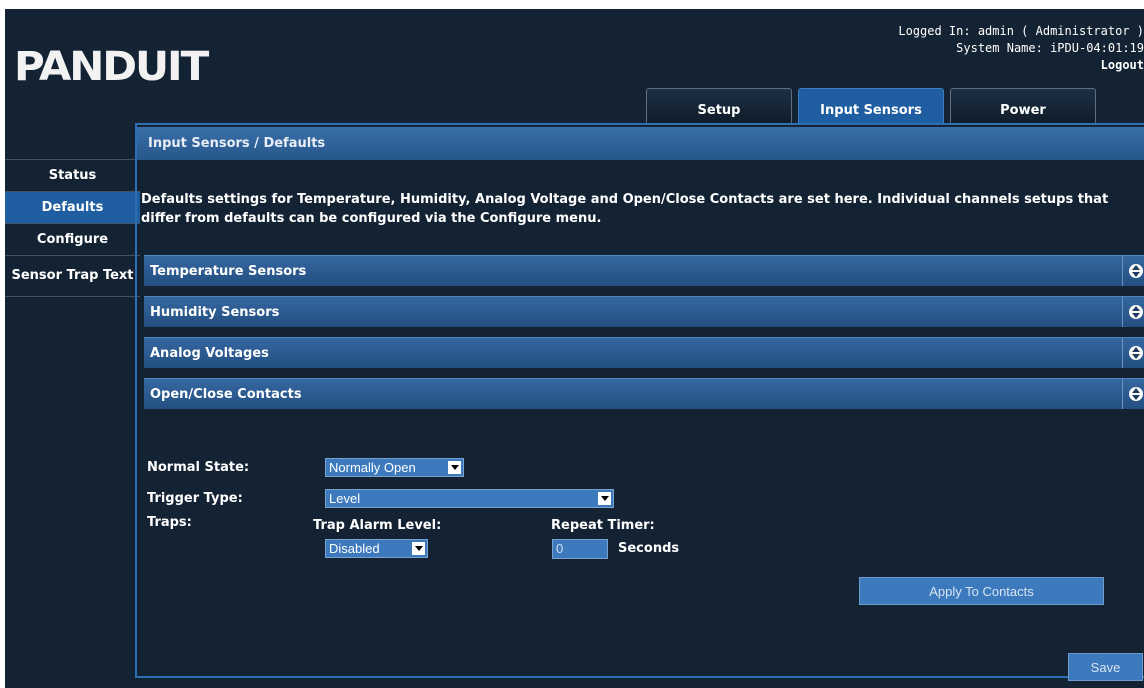 Image resolution: width=1144 pixels, height=688 pixels. I want to click on repeat-timer-label: Repeat Timer:, so click(603, 525).